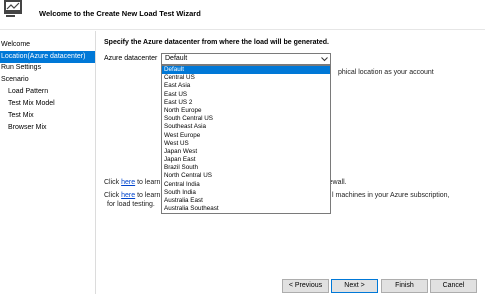  What do you see at coordinates (246, 103) in the screenshot?
I see `datacenter-option: East US 2` at bounding box center [246, 103].